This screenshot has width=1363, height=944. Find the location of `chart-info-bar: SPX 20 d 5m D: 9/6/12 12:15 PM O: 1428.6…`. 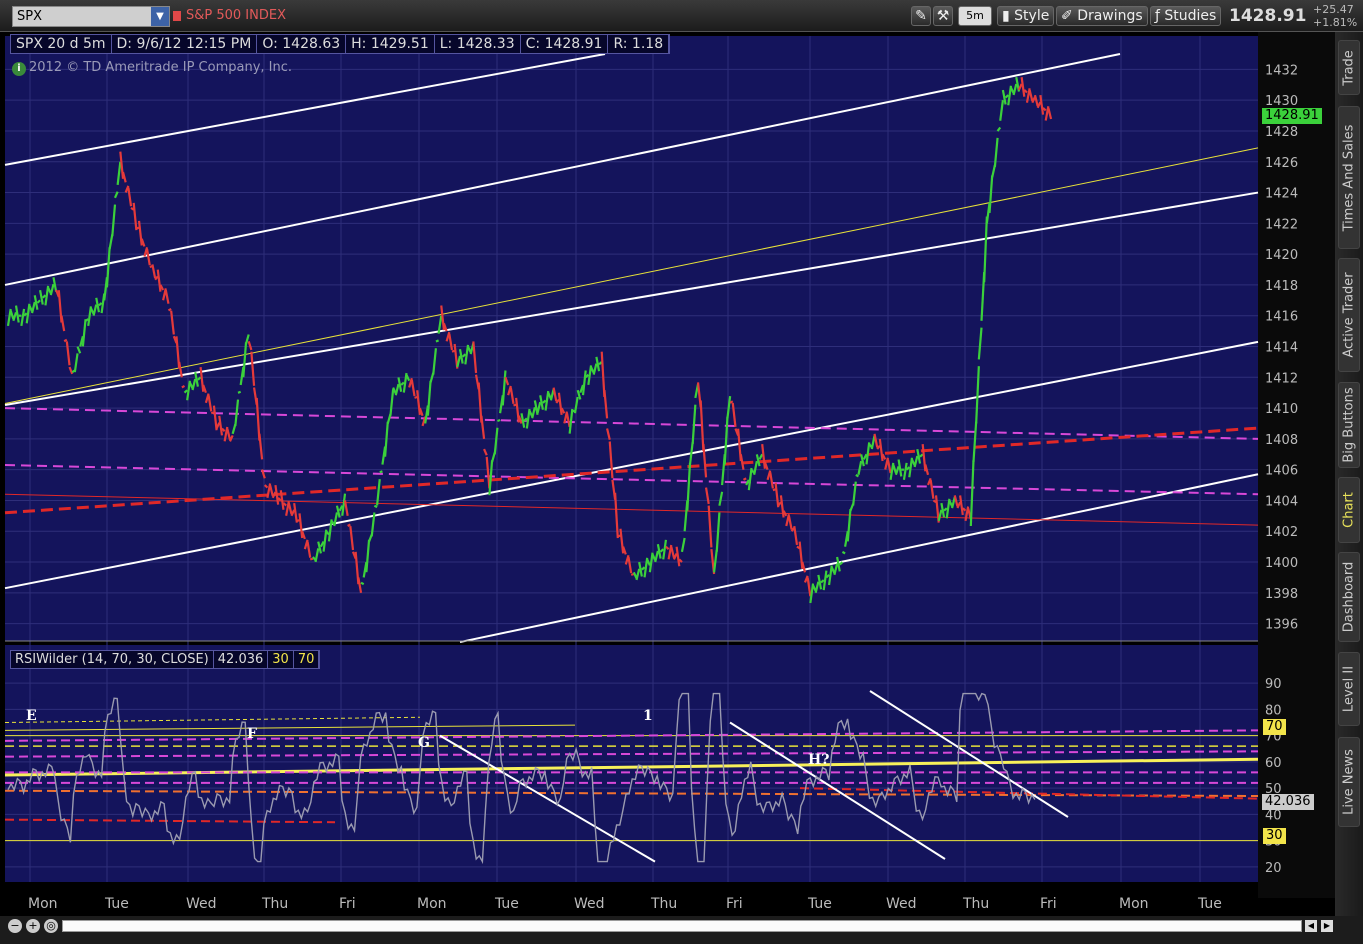

chart-info-bar: SPX 20 d 5m D: 9/6/12 12:15 PM O: 1428.6… is located at coordinates (340, 44).